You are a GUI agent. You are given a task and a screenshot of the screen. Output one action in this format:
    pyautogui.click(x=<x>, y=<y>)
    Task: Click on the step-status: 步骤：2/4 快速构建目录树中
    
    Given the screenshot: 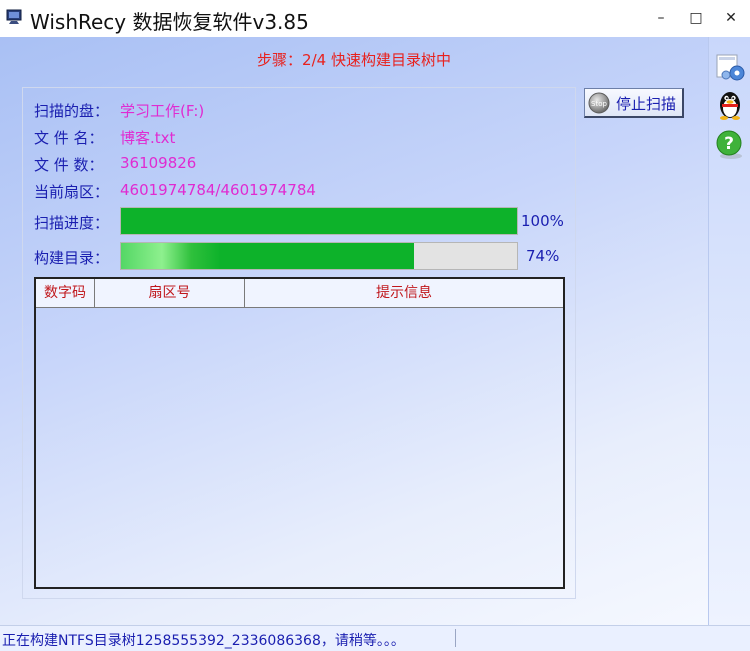 What is the action you would take?
    pyautogui.click(x=354, y=60)
    